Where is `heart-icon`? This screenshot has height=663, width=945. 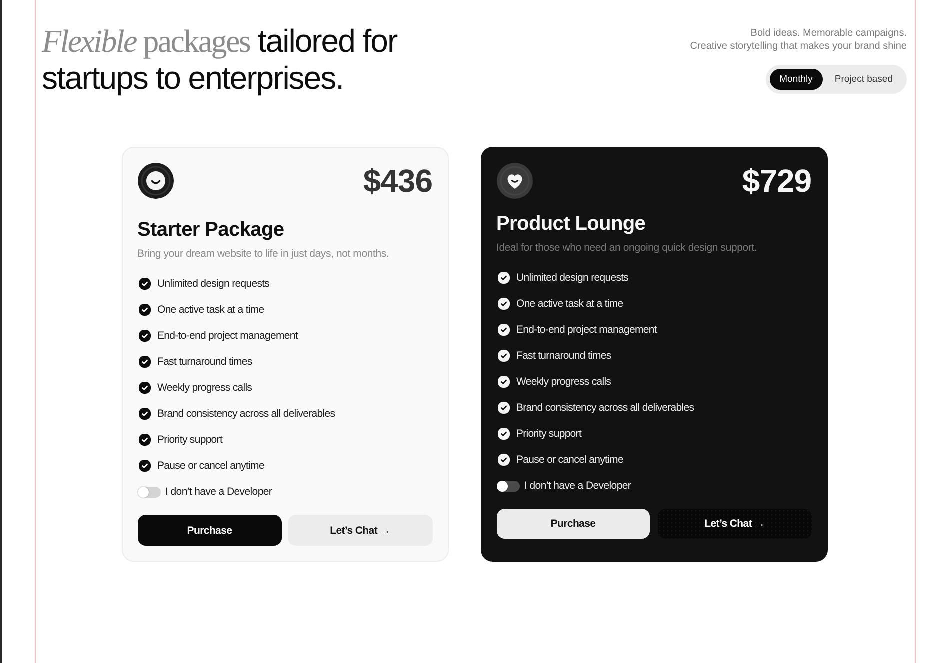
heart-icon is located at coordinates (514, 181).